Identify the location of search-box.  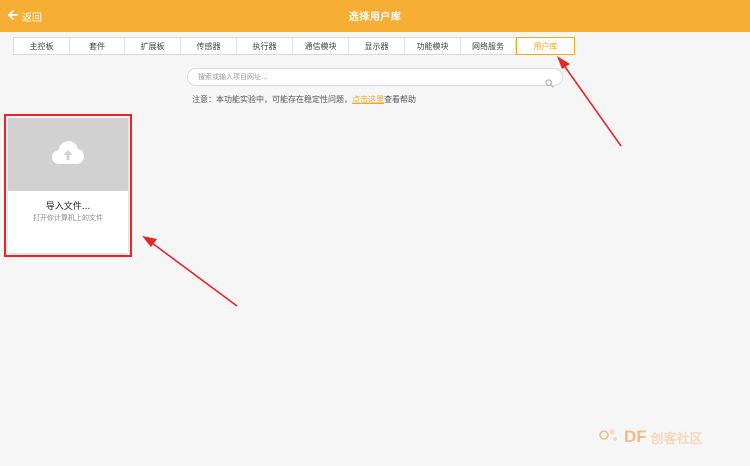
(375, 78).